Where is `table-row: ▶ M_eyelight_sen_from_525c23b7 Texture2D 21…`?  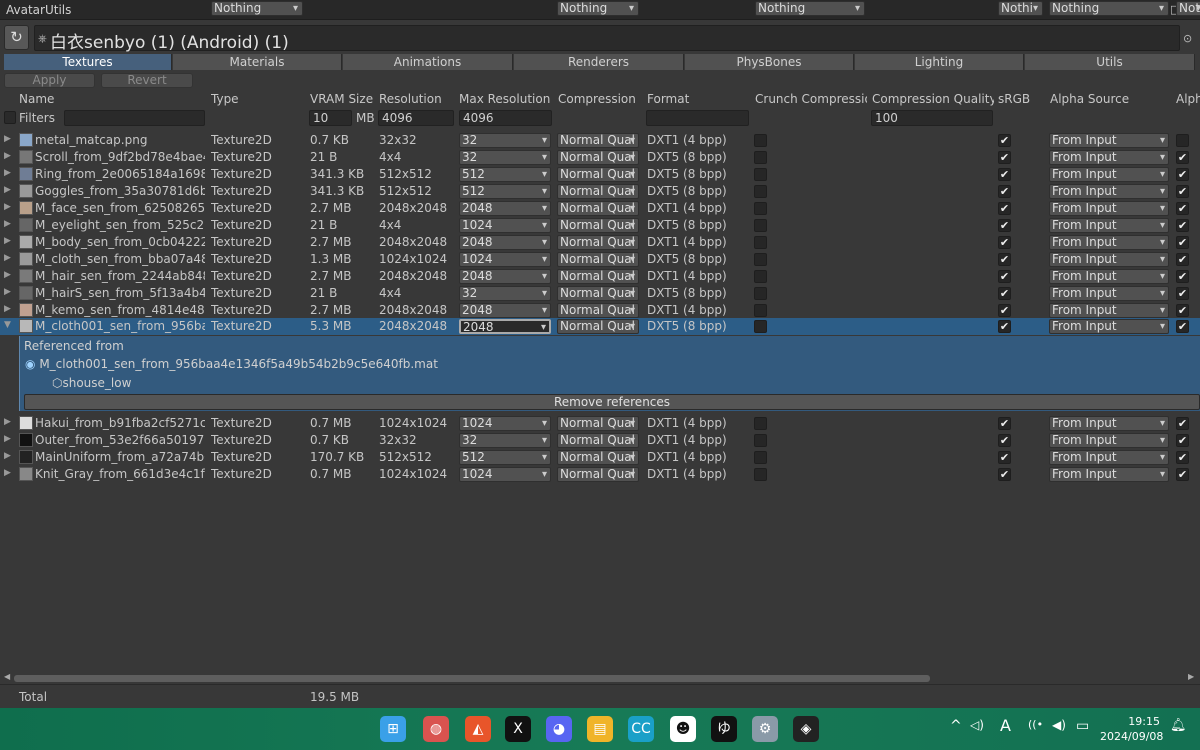
table-row: ▶ M_eyelight_sen_from_525c23b7 Texture2D 21… is located at coordinates (600, 225).